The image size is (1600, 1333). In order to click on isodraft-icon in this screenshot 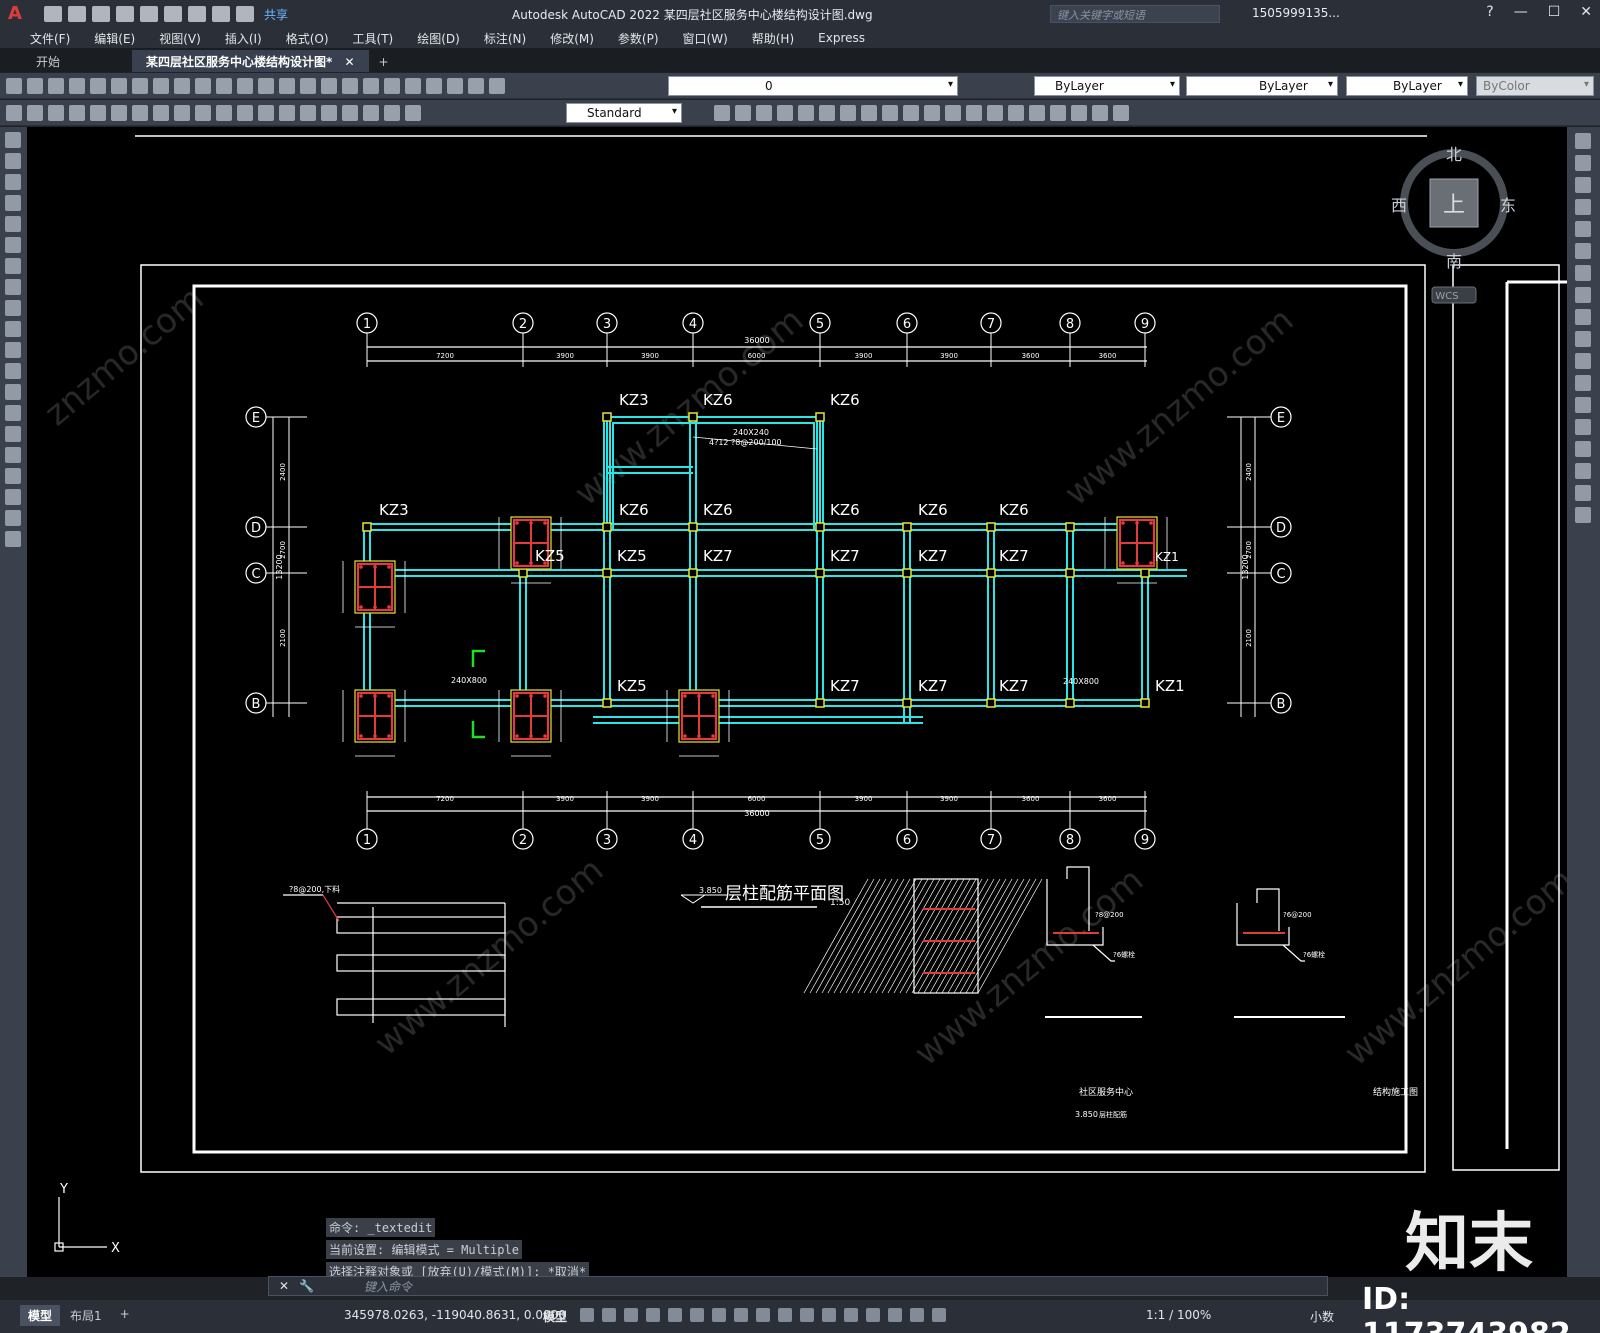, I will do `click(697, 1315)`.